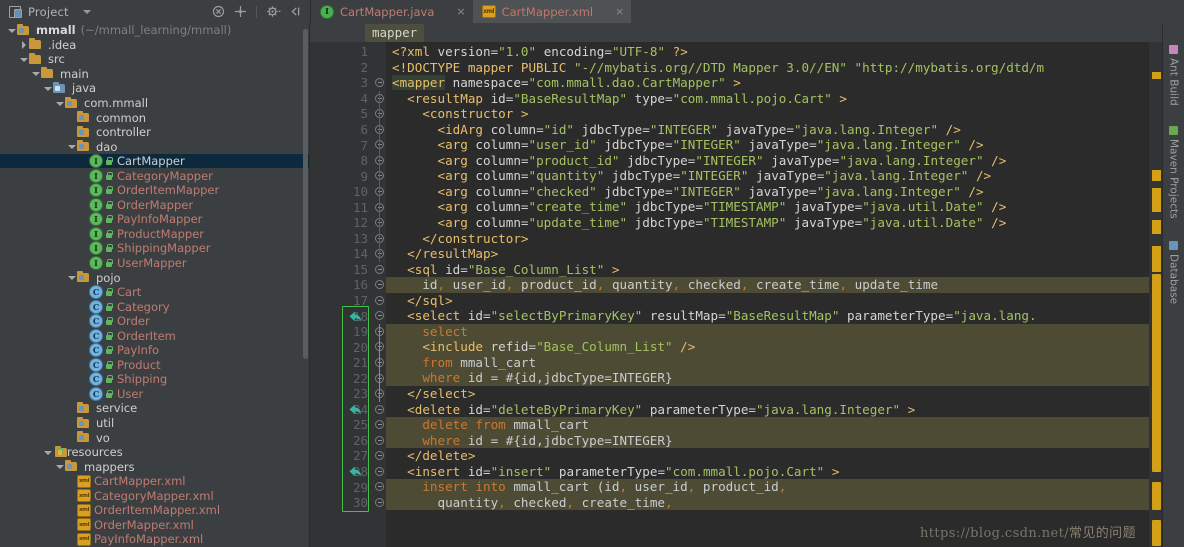  What do you see at coordinates (767, 362) in the screenshot?
I see `code-line: from mmall_cart` at bounding box center [767, 362].